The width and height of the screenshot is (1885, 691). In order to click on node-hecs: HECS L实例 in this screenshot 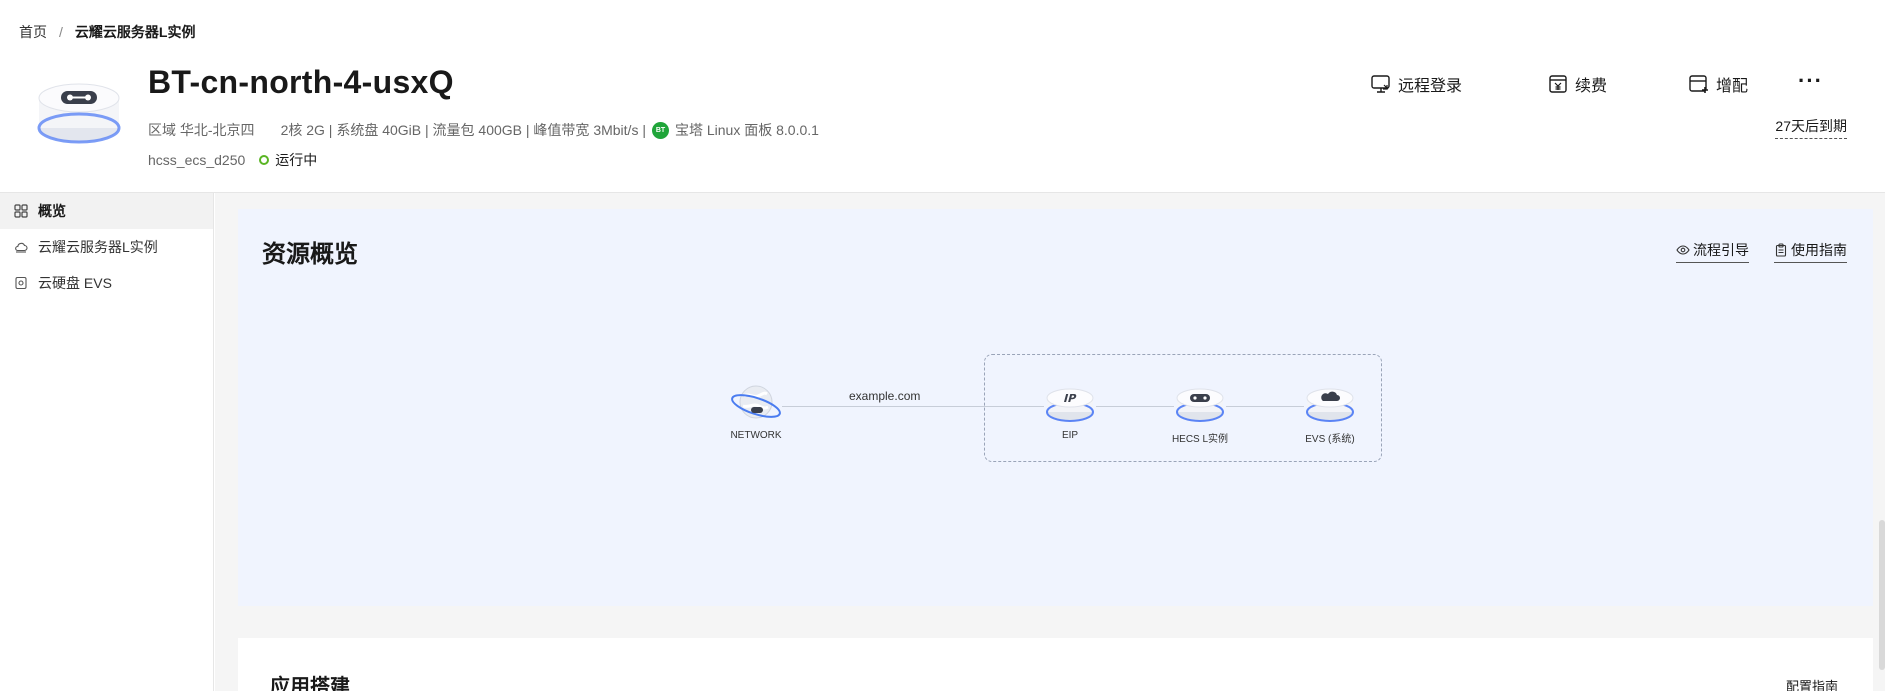, I will do `click(1200, 412)`.